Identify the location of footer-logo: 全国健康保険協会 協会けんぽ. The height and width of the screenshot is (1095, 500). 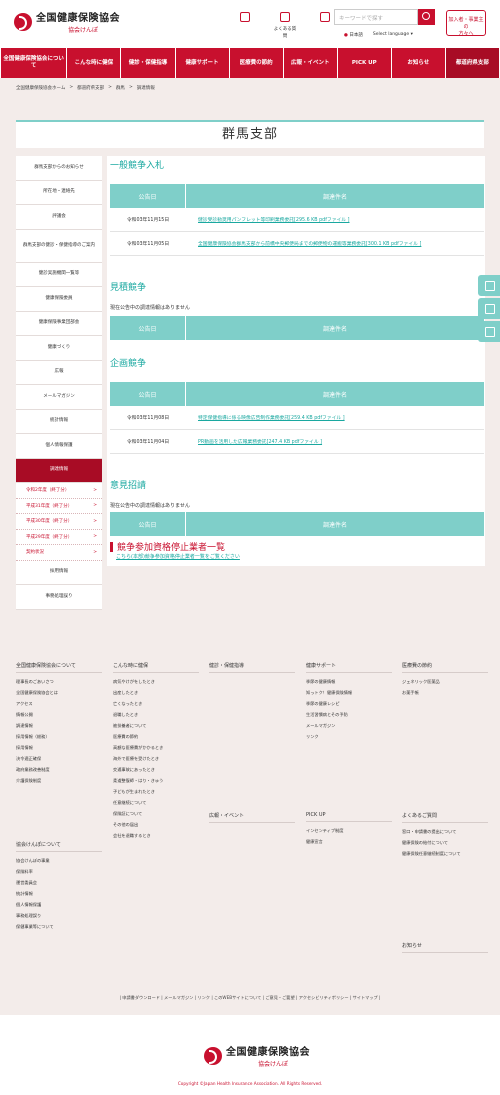
(257, 1055).